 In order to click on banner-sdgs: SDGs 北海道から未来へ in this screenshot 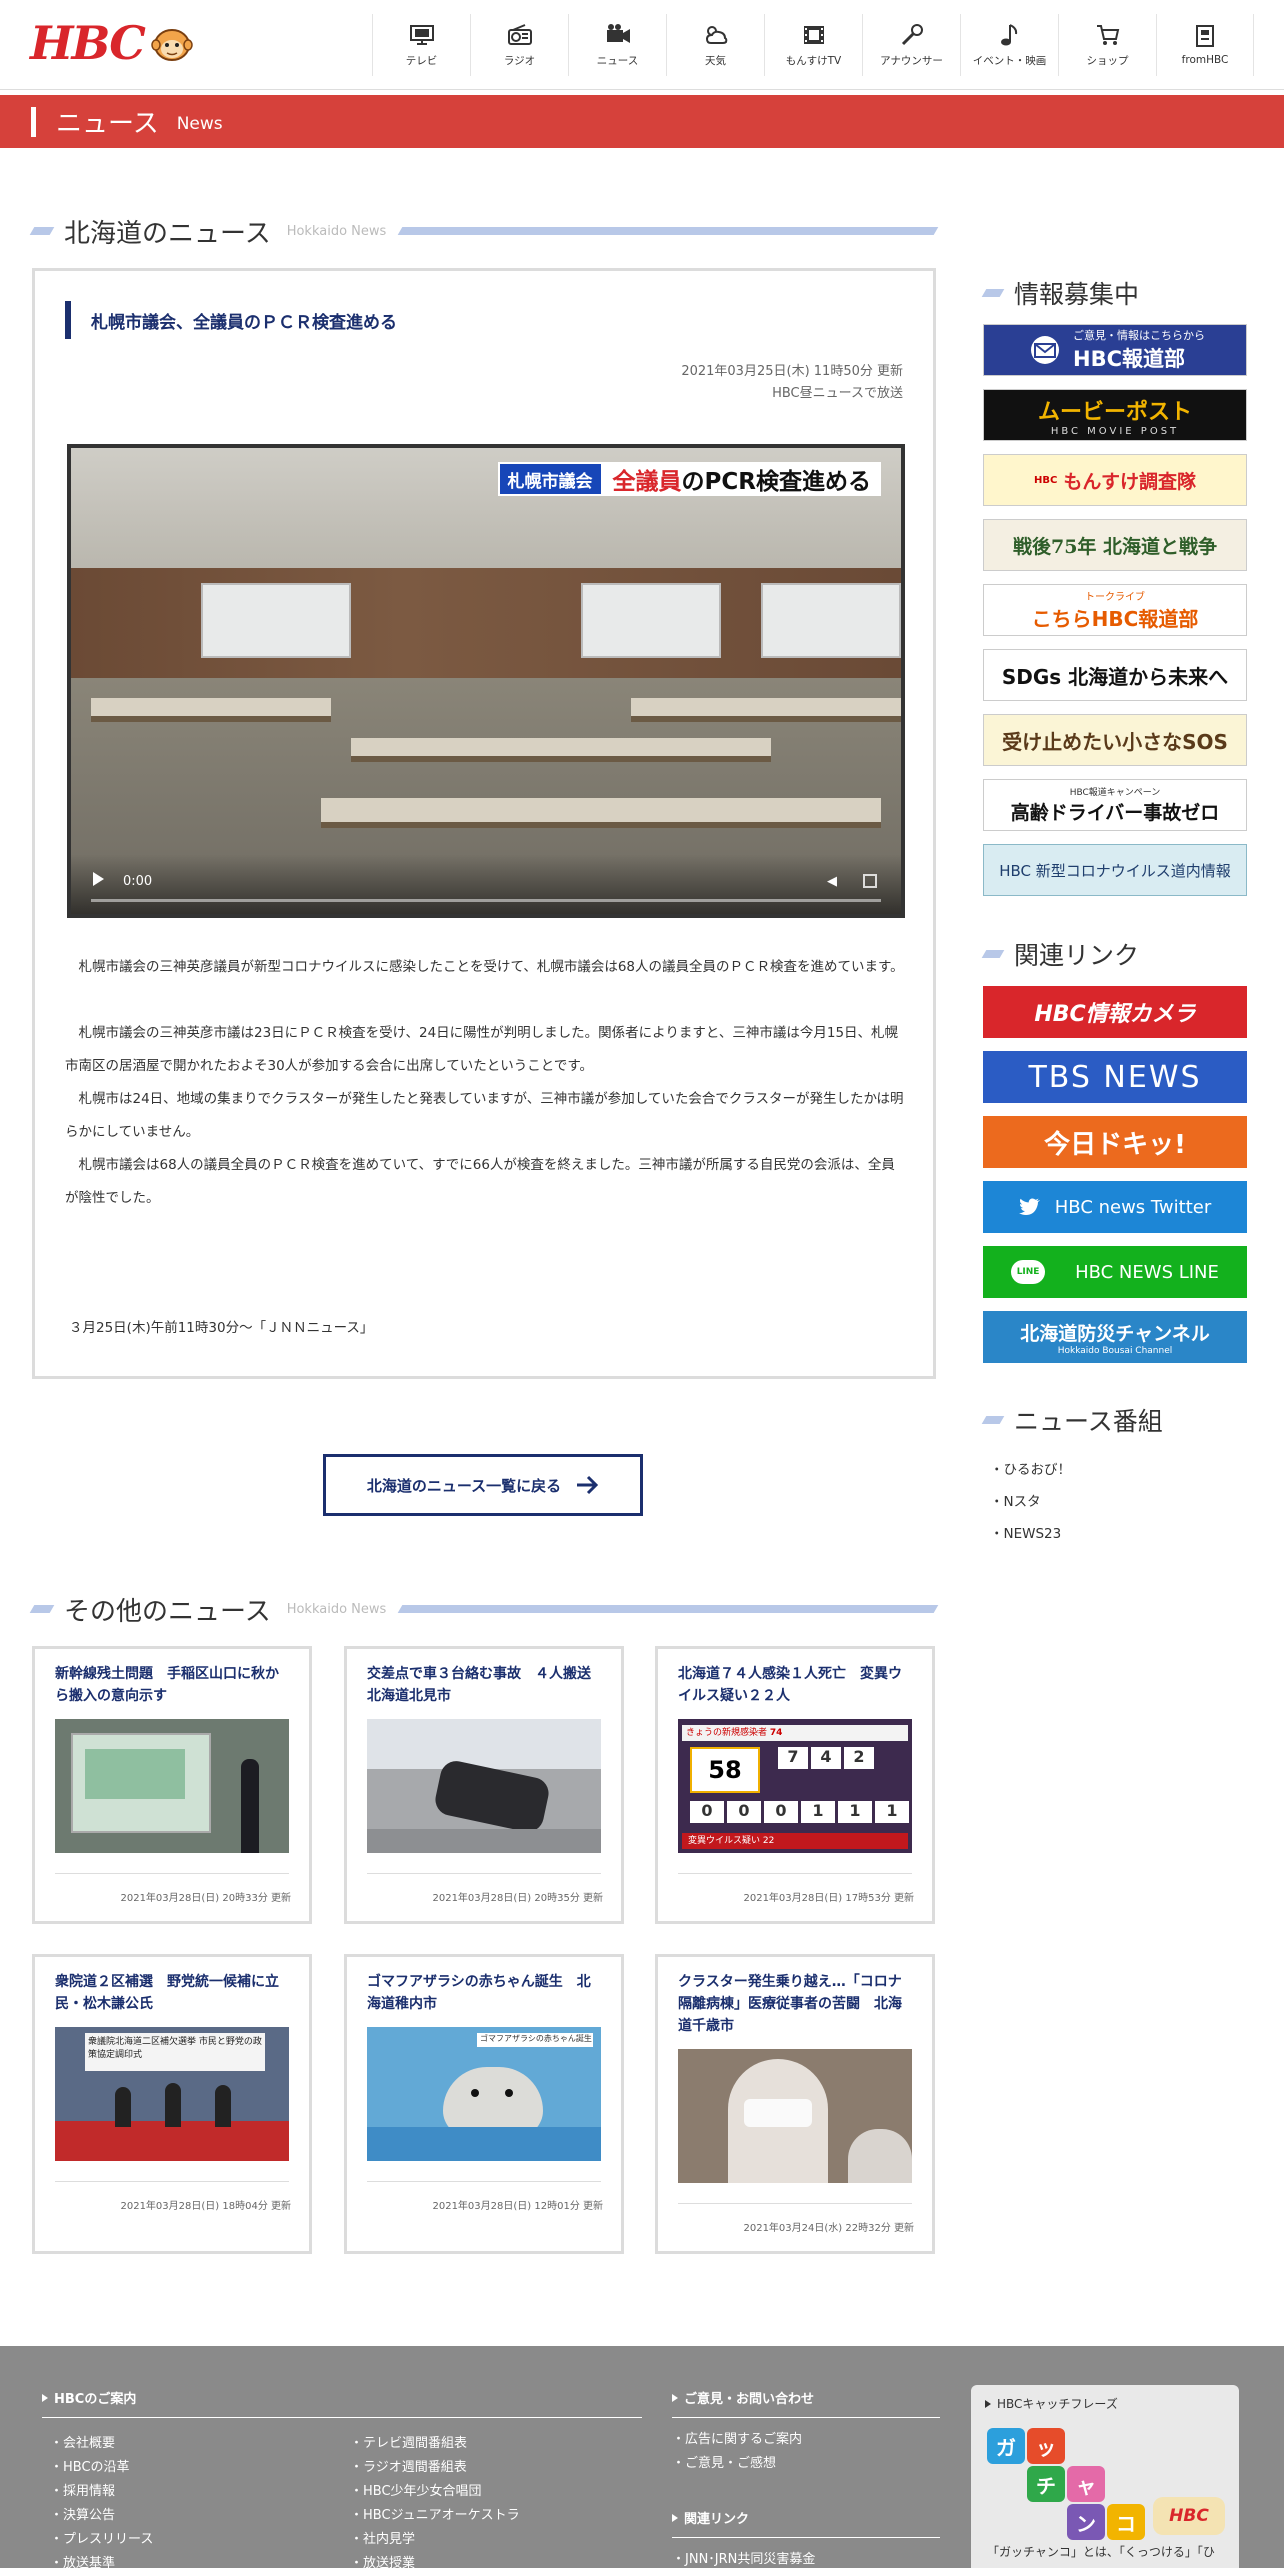, I will do `click(1115, 675)`.